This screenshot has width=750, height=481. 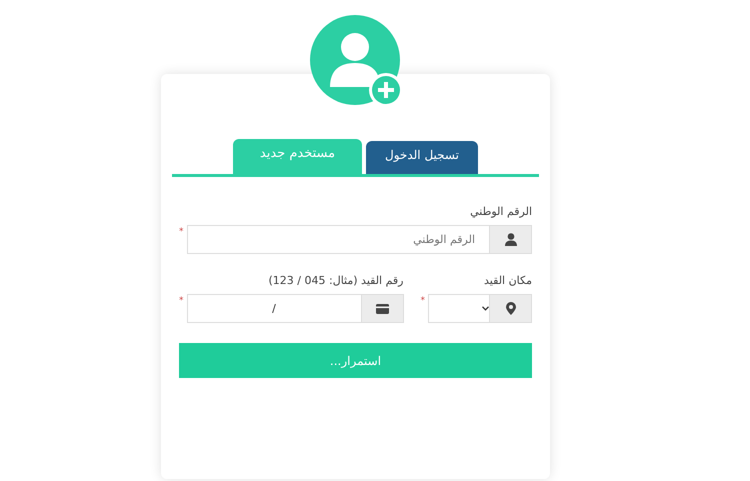 What do you see at coordinates (507, 280) in the screenshot?
I see `field-label: مكان القيد` at bounding box center [507, 280].